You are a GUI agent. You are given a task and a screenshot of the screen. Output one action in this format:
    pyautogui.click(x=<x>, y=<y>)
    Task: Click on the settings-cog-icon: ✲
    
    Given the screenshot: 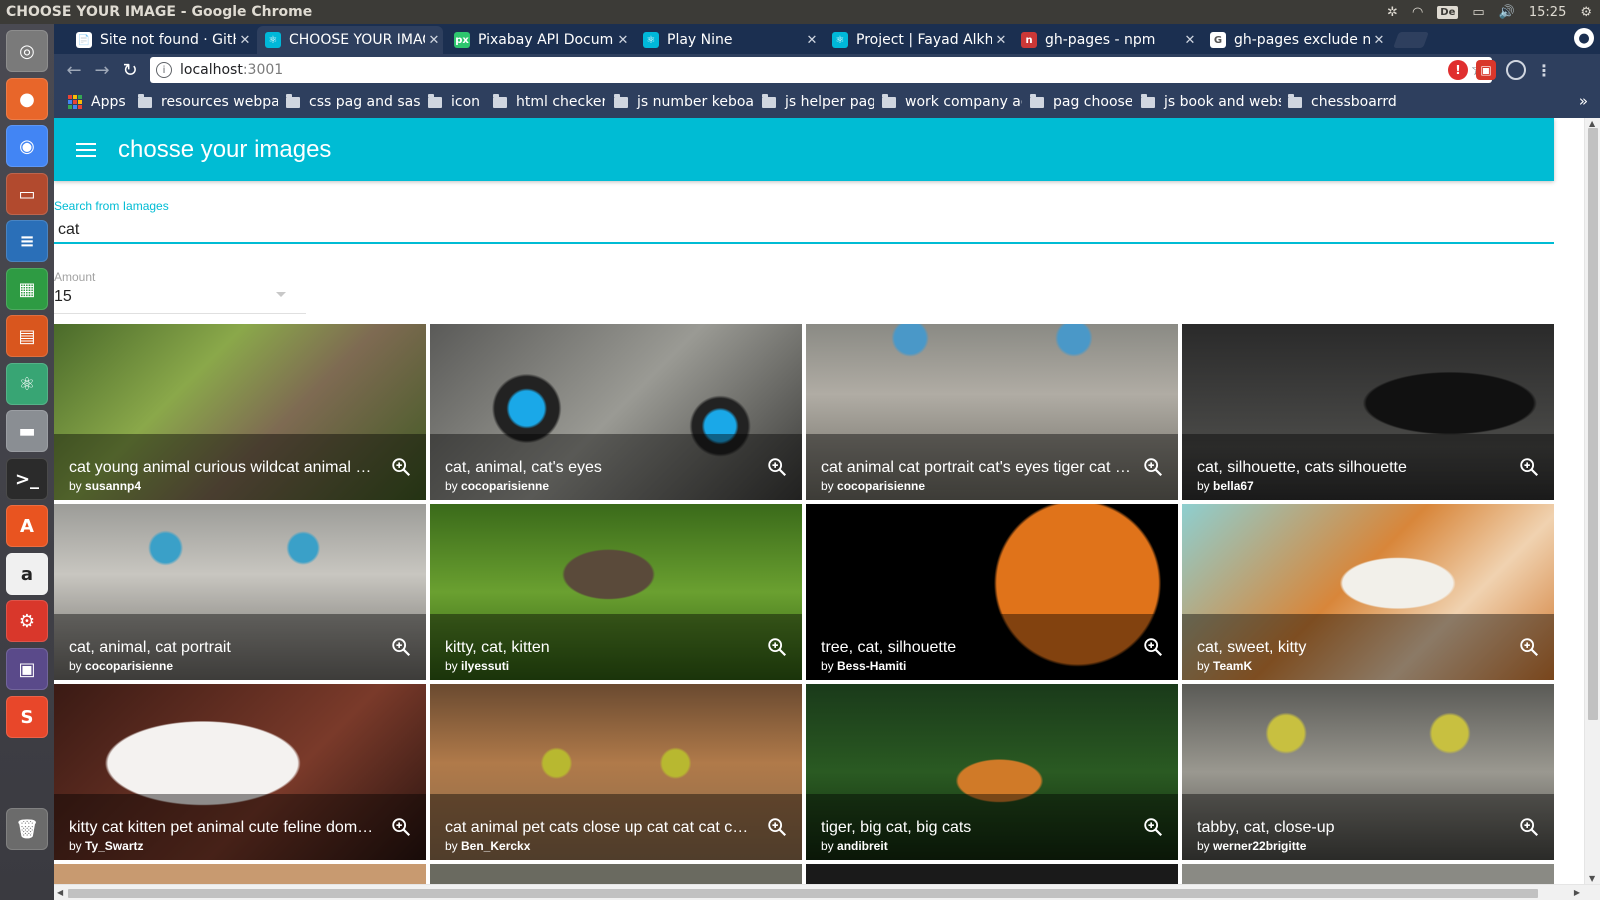 What is the action you would take?
    pyautogui.click(x=1392, y=12)
    